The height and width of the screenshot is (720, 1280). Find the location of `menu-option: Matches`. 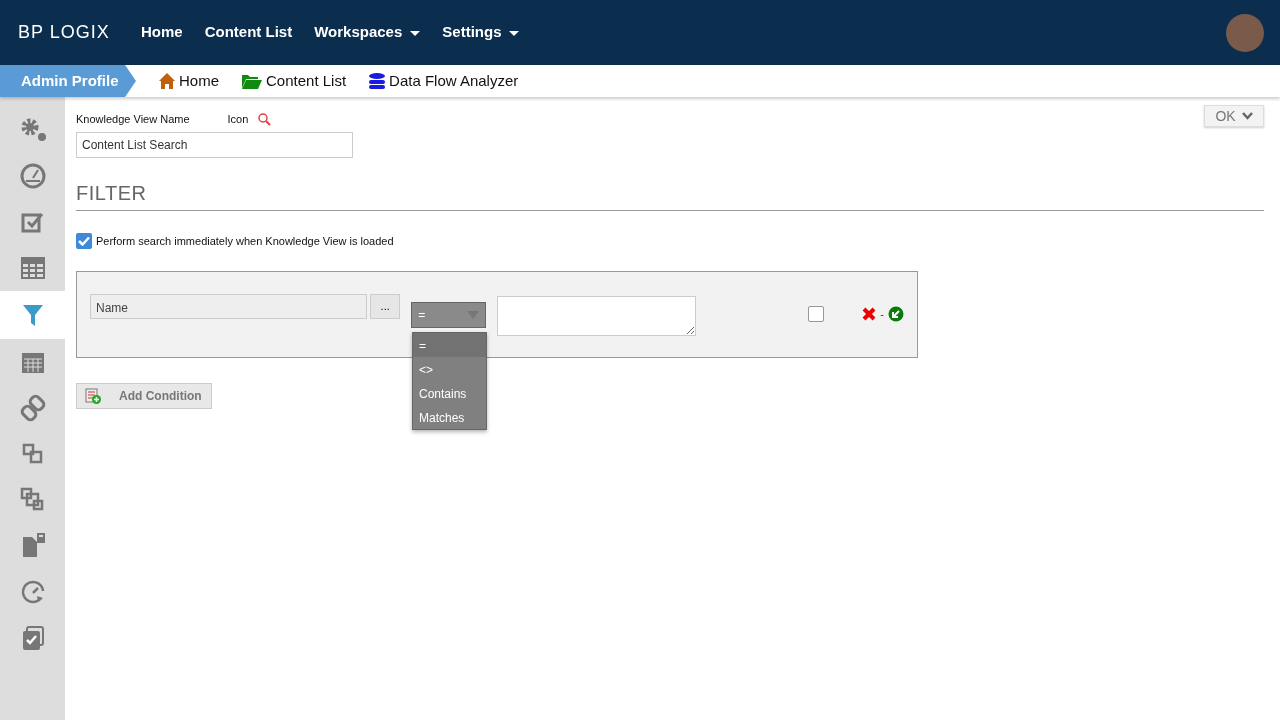

menu-option: Matches is located at coordinates (449, 417).